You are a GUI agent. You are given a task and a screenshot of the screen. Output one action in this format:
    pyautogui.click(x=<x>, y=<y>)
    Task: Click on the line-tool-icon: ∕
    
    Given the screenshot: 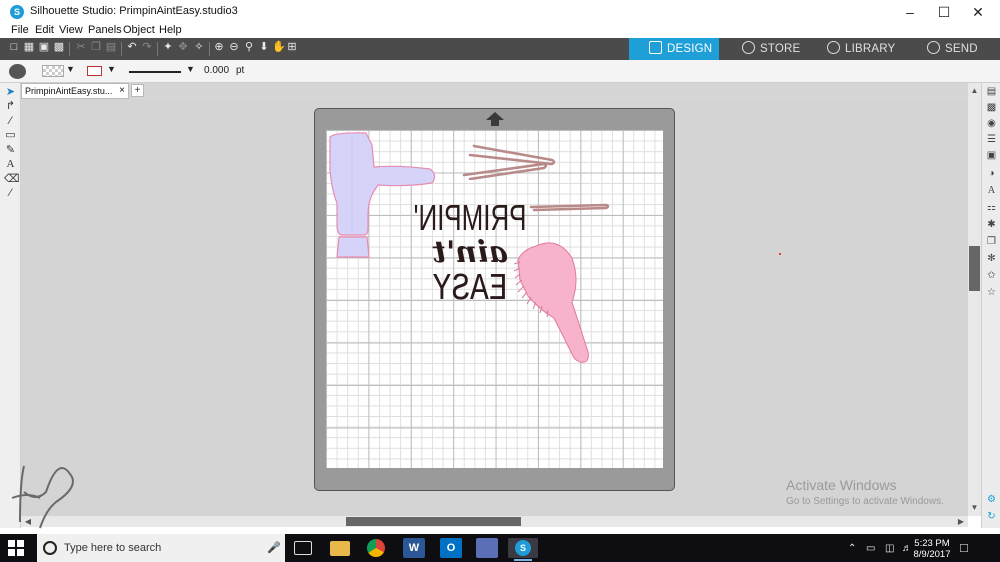 What is the action you would take?
    pyautogui.click(x=10, y=121)
    